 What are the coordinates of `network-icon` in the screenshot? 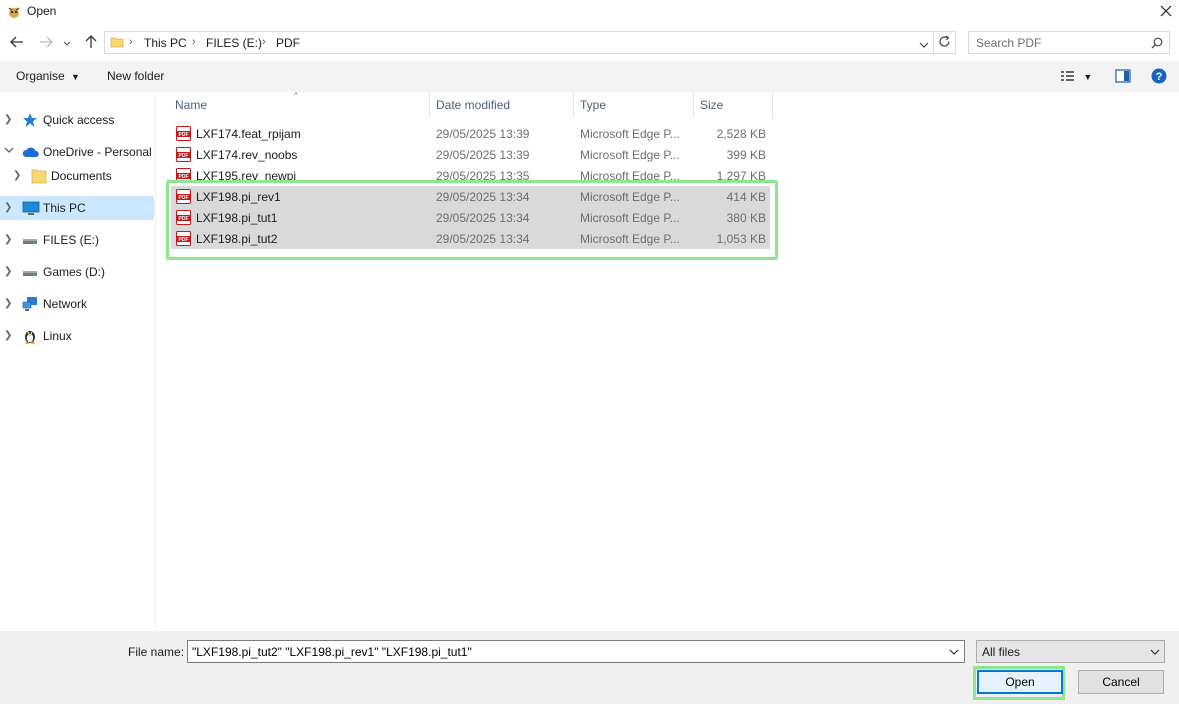 It's located at (30, 304).